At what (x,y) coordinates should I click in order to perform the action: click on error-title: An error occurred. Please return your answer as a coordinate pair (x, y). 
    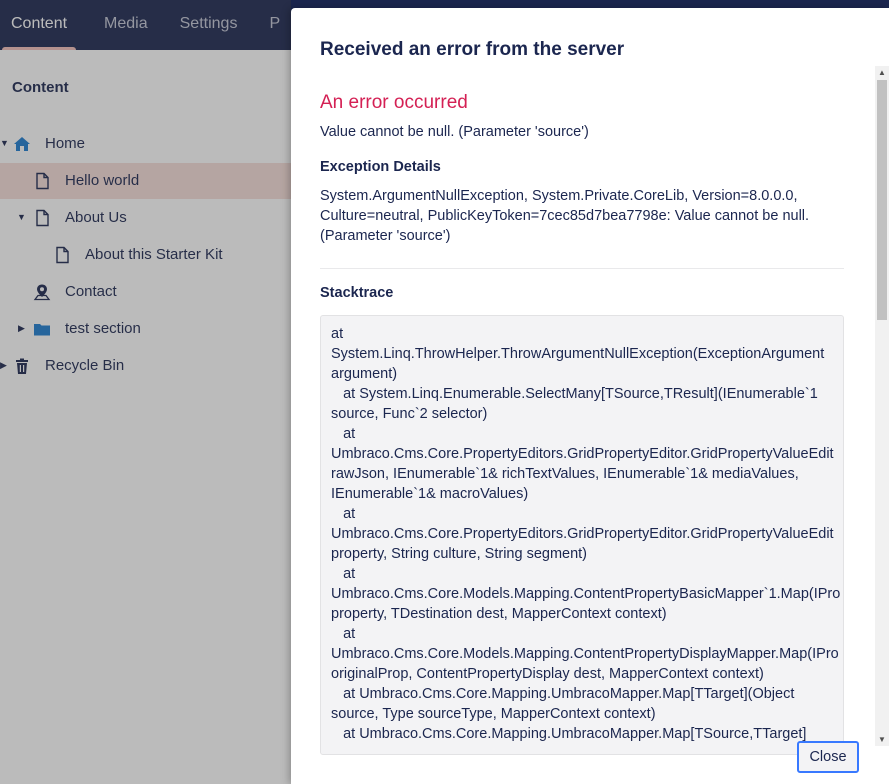
    Looking at the image, I should click on (394, 102).